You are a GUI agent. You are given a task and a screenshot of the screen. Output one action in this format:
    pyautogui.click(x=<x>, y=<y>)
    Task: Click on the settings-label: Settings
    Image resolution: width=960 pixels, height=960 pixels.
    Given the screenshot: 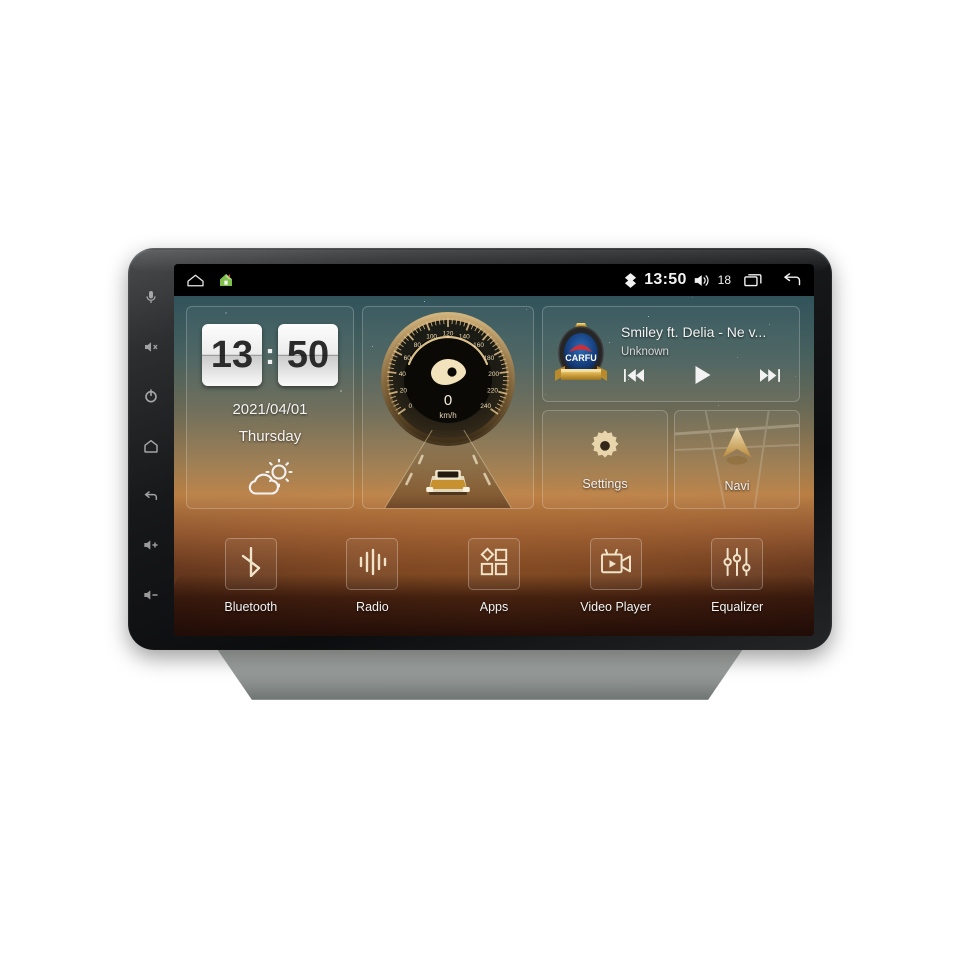 What is the action you would take?
    pyautogui.click(x=605, y=484)
    